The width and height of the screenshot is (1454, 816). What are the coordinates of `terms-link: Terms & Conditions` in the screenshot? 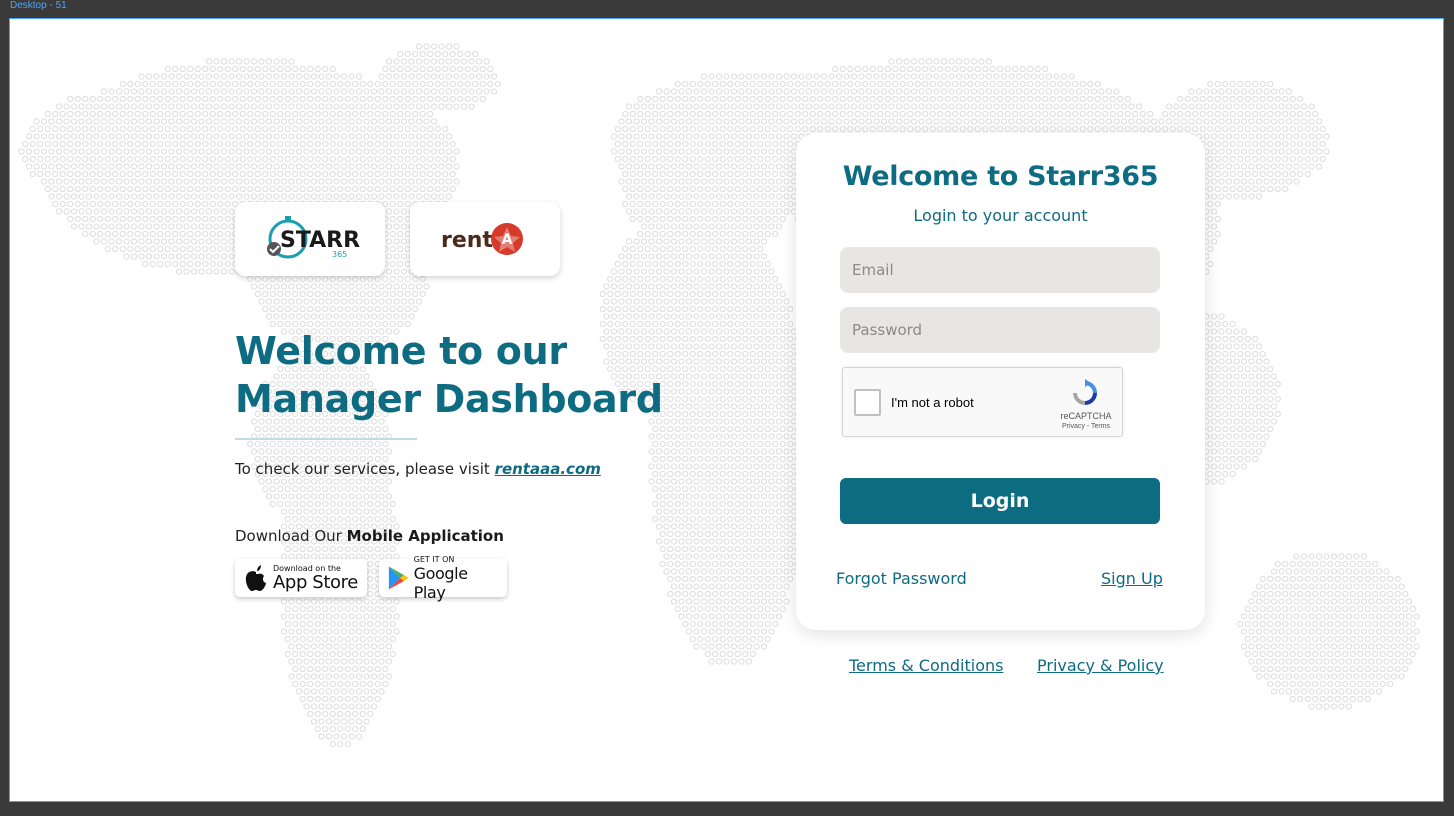 It's located at (926, 665).